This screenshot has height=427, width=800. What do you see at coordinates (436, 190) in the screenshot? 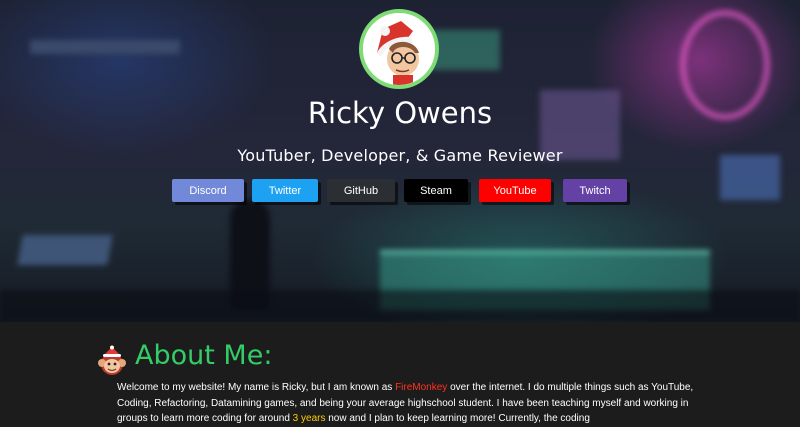
I see `steam-link: Steam` at bounding box center [436, 190].